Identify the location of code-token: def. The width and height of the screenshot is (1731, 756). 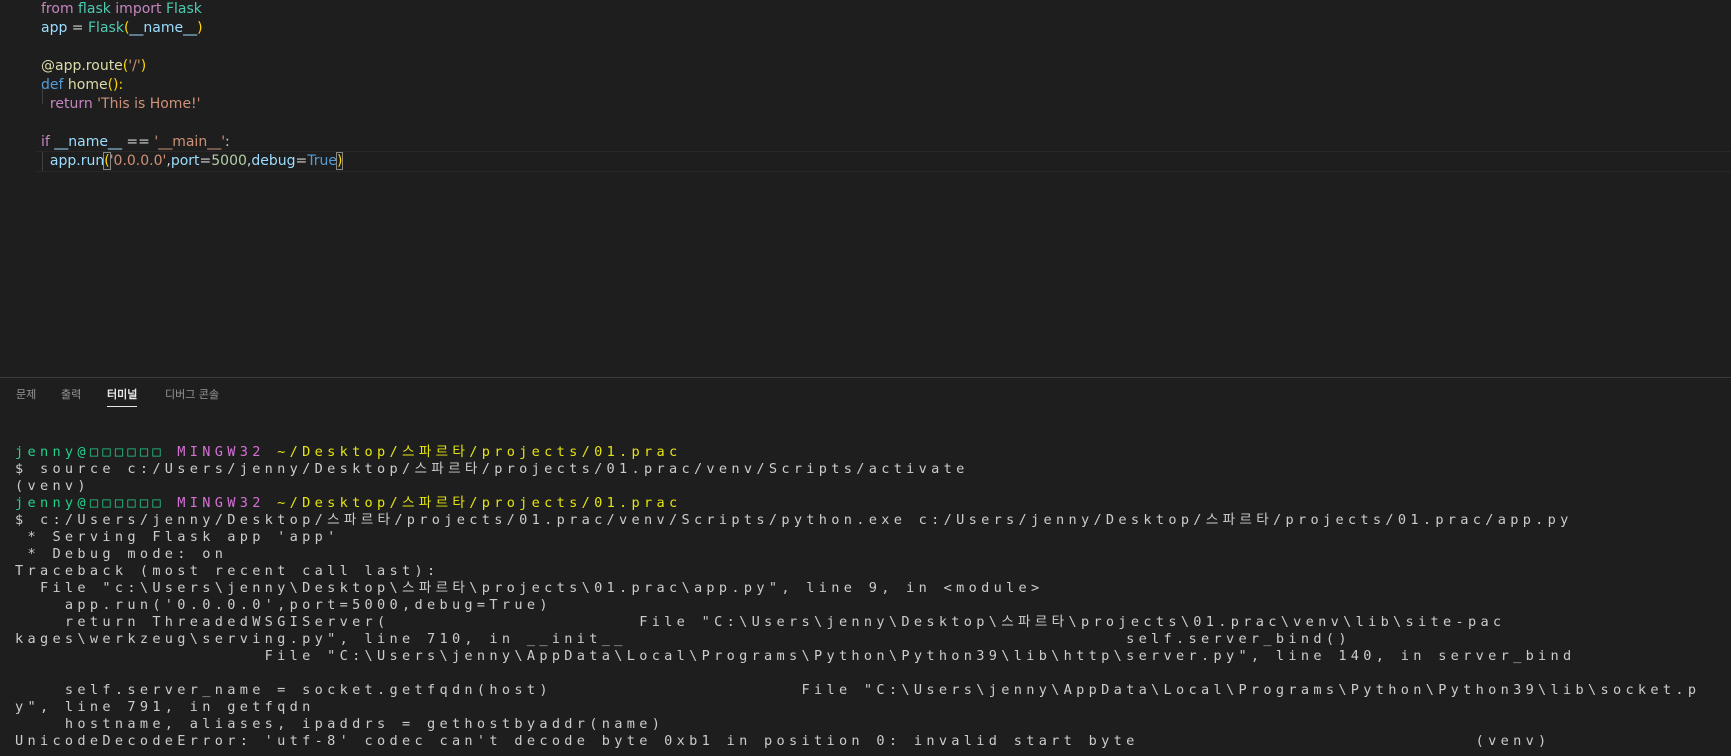
(52, 85).